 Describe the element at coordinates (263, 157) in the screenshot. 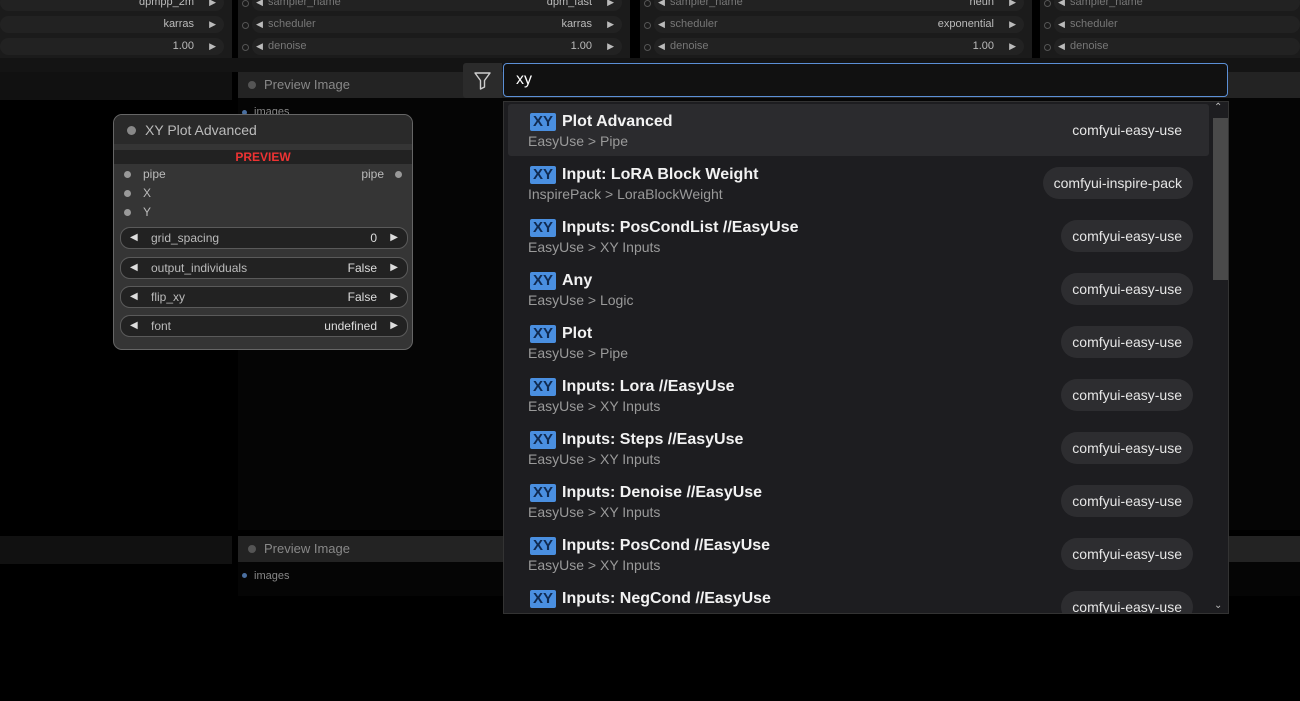

I see `preview-label: PREVIEW` at that location.